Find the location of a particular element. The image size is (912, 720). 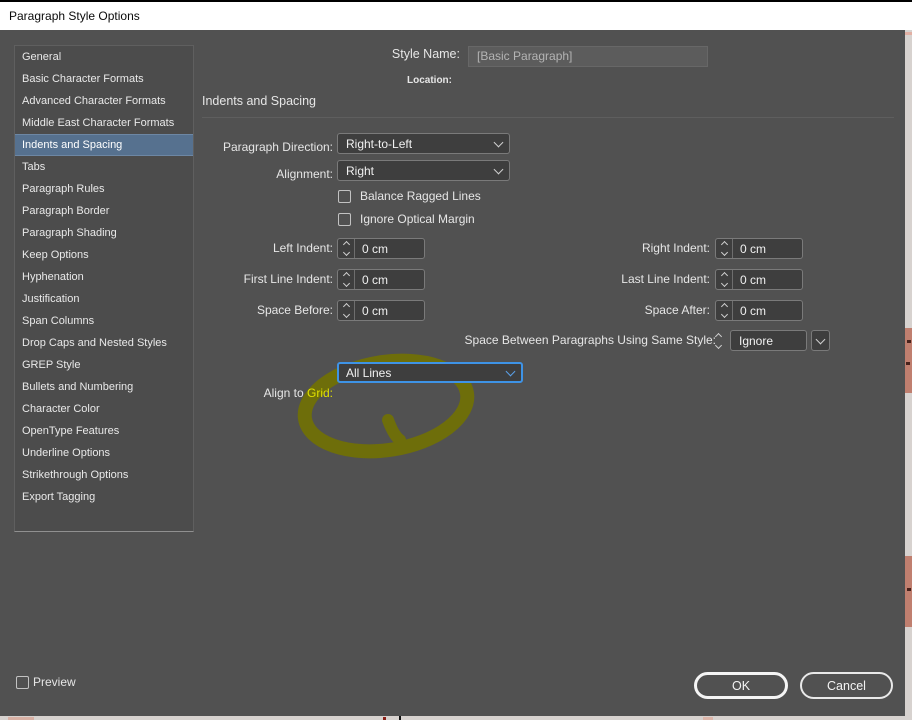

space-between-same-style-dropdown: Ignore is located at coordinates (768, 340).